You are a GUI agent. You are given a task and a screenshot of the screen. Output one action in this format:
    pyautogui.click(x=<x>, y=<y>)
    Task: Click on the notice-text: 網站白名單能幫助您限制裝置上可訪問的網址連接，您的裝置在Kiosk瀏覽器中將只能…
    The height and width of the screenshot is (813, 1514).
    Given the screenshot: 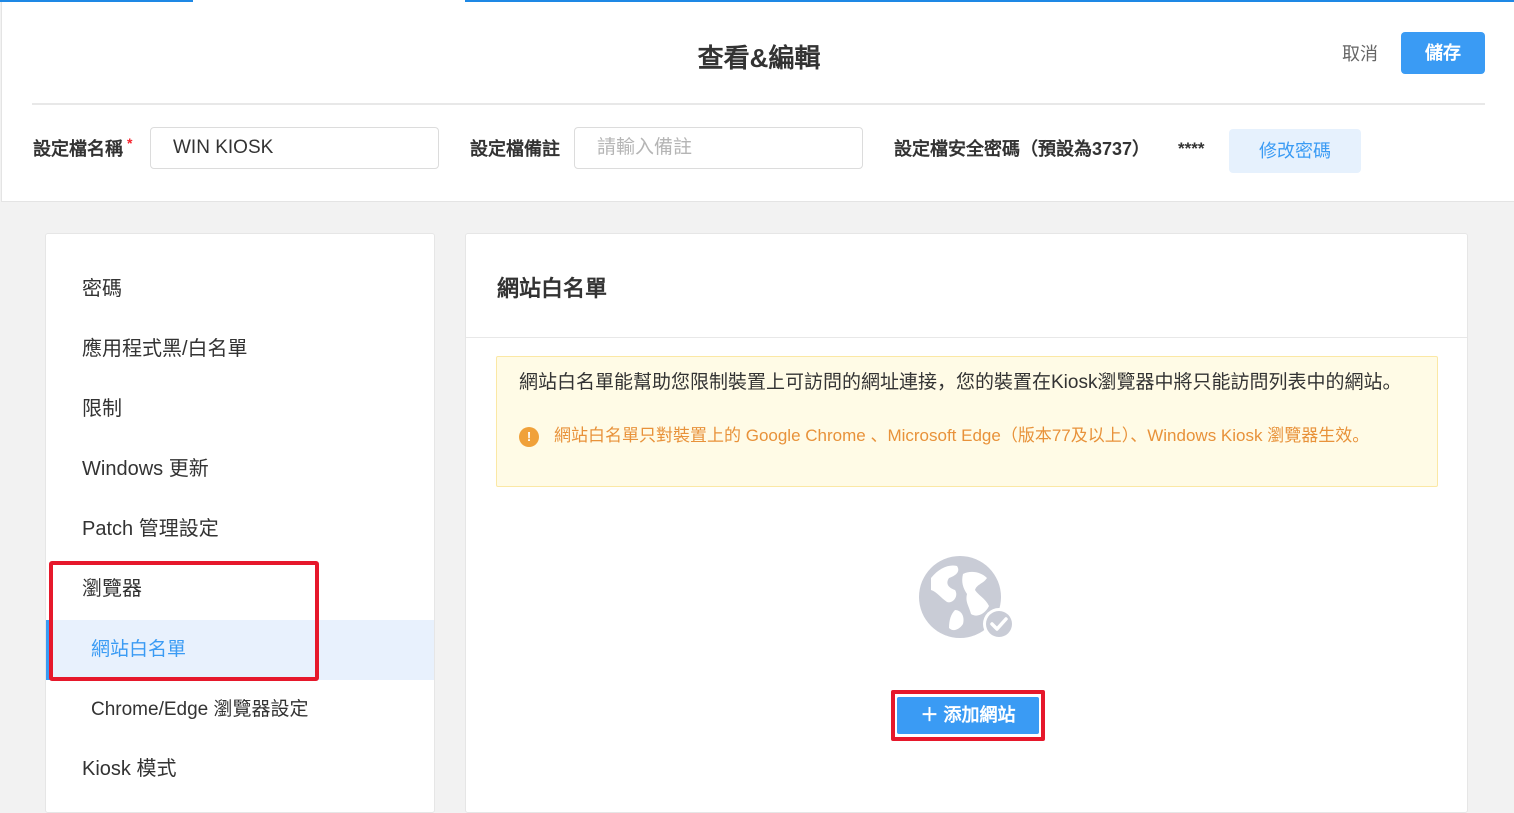 What is the action you would take?
    pyautogui.click(x=960, y=382)
    